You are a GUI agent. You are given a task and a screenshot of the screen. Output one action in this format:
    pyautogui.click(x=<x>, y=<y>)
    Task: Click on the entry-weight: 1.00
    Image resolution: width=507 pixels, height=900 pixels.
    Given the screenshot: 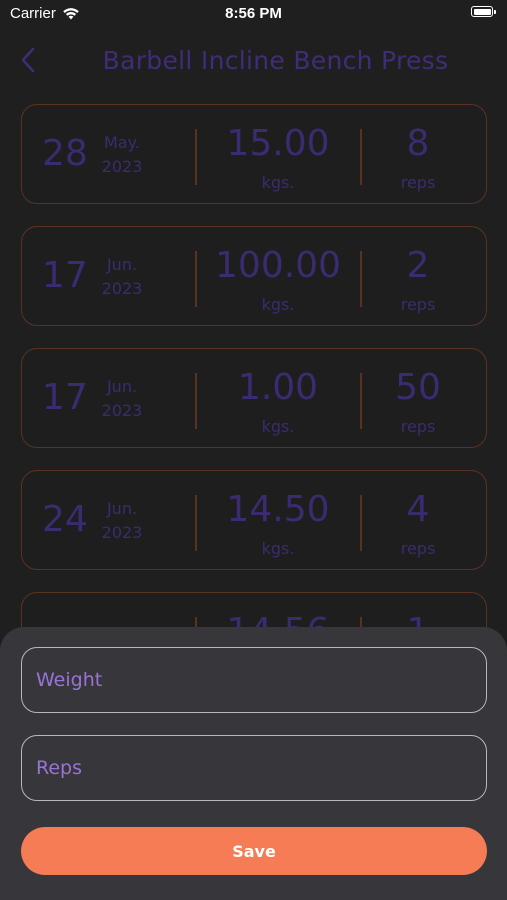 What is the action you would take?
    pyautogui.click(x=278, y=387)
    